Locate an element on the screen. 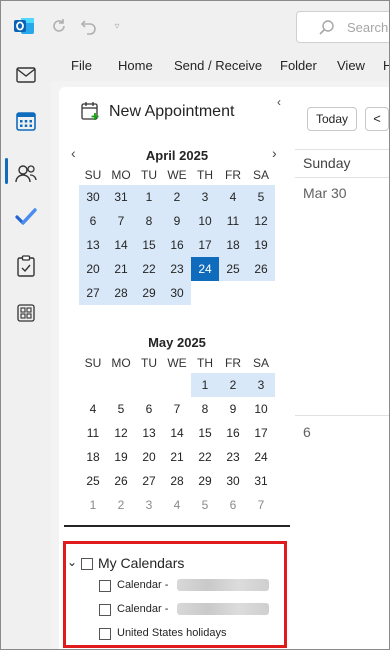 This screenshot has height=650, width=390. outlook-logo-icon is located at coordinates (24, 26).